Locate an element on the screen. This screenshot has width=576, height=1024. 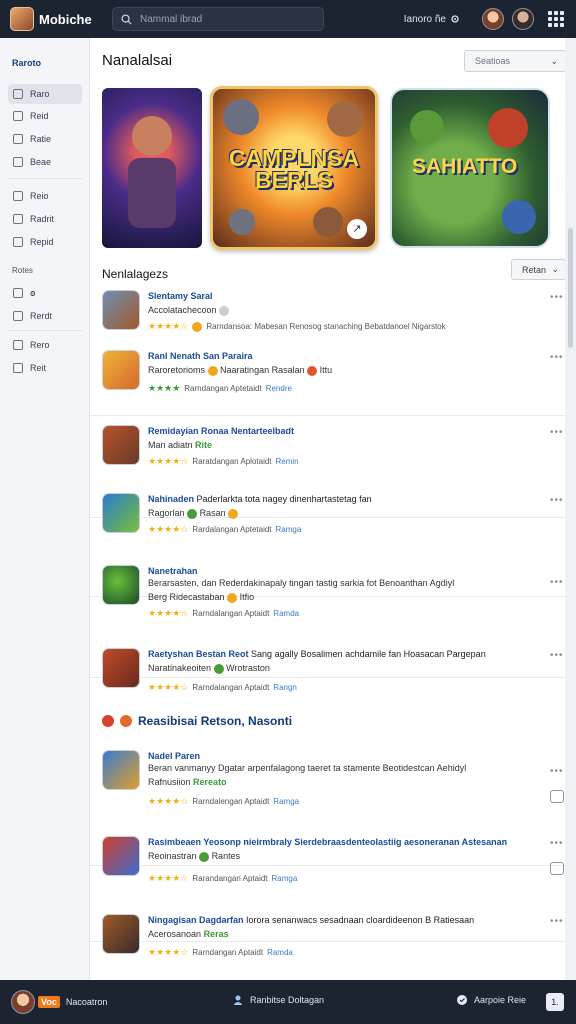
filter-dropdown: Retan ⌄ is located at coordinates (538, 269).